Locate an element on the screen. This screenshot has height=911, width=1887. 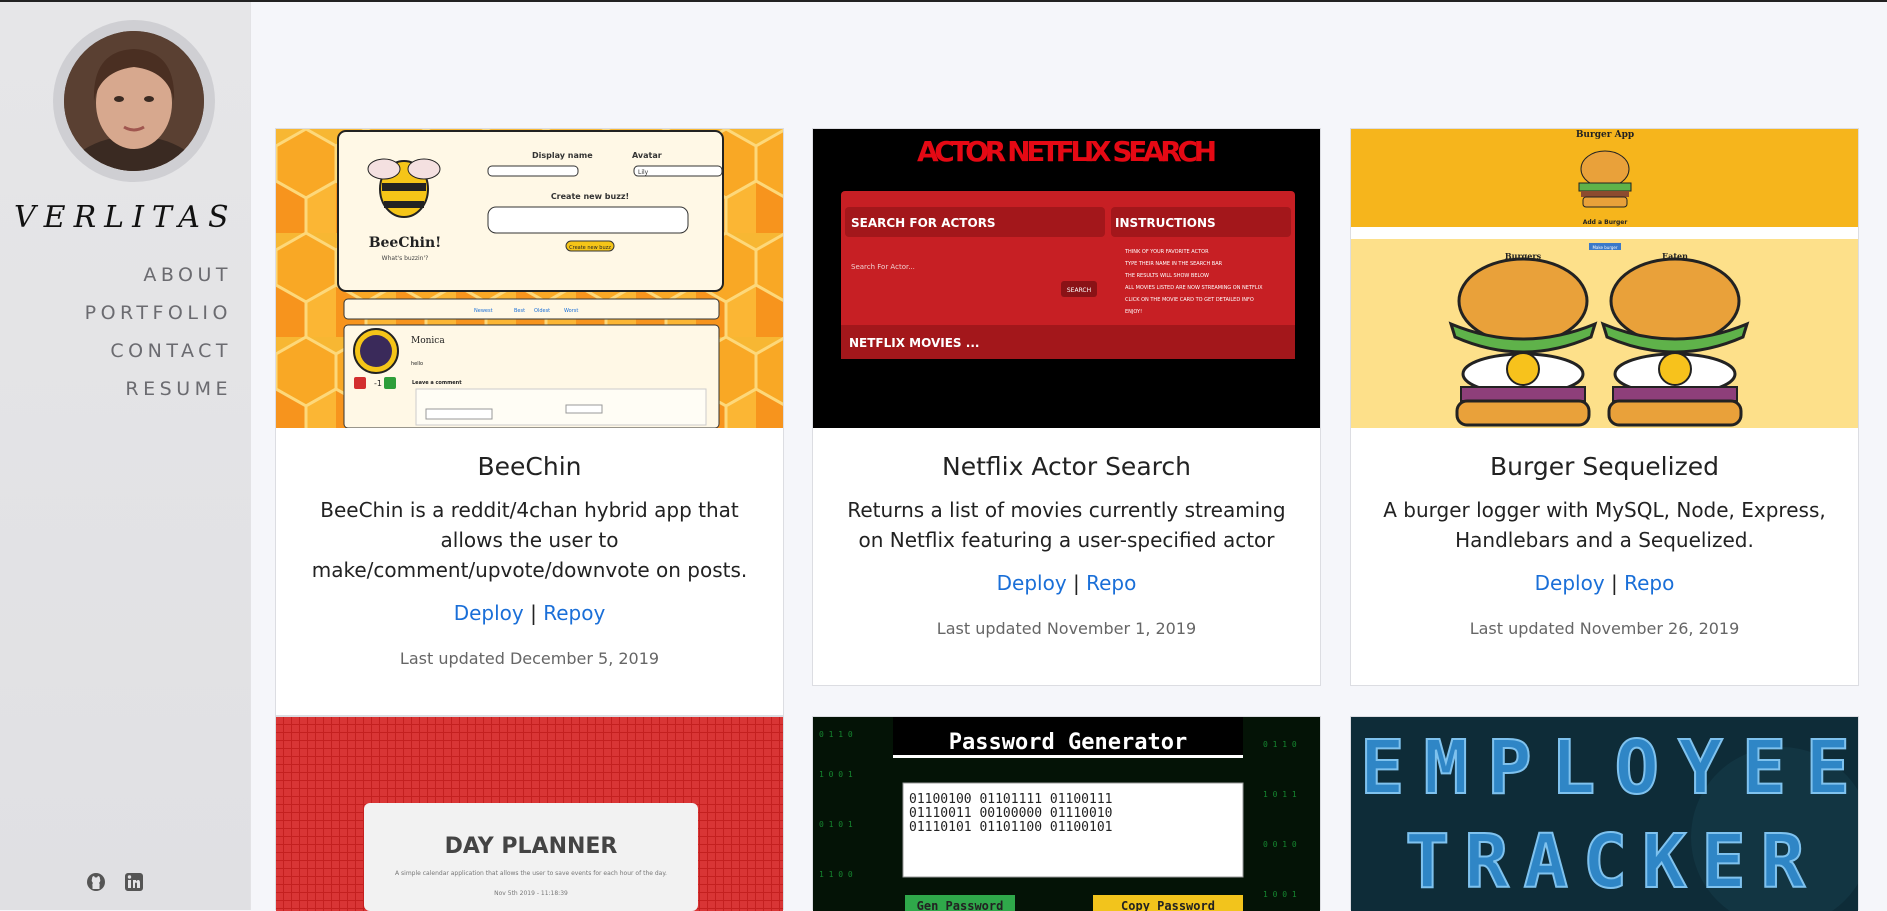
sidebar: VERLITAS ABOUT PORTFOLIO CONTACT RESUME is located at coordinates (125, 456).